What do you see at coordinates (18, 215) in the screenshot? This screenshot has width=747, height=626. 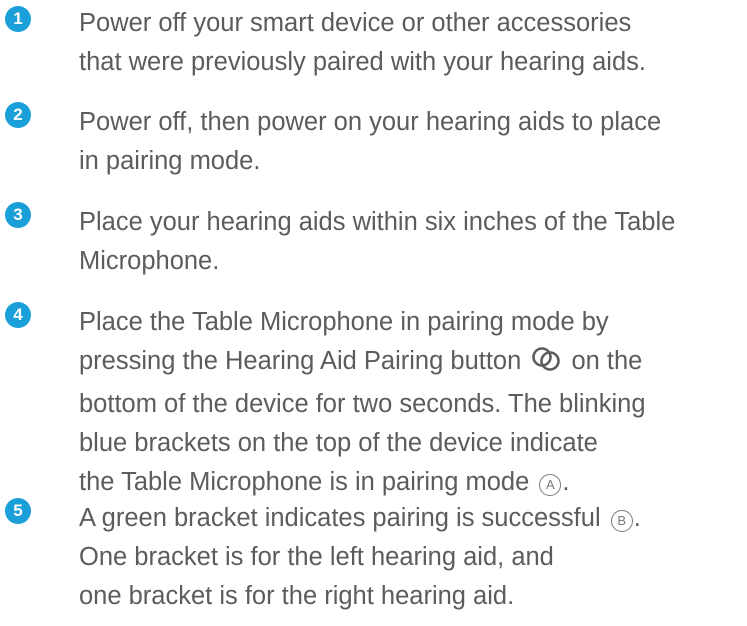 I see `step-number-badge: 3` at bounding box center [18, 215].